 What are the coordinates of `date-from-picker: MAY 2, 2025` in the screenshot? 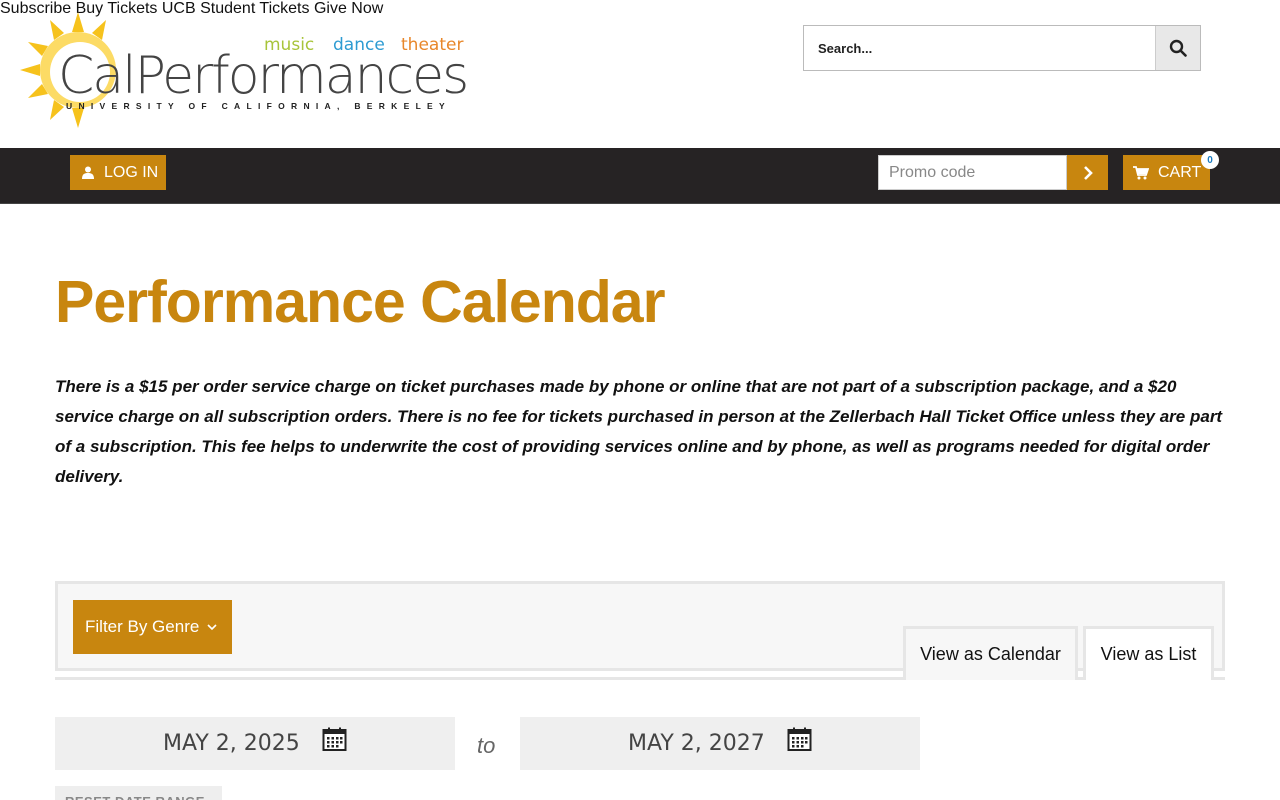 It's located at (255, 743).